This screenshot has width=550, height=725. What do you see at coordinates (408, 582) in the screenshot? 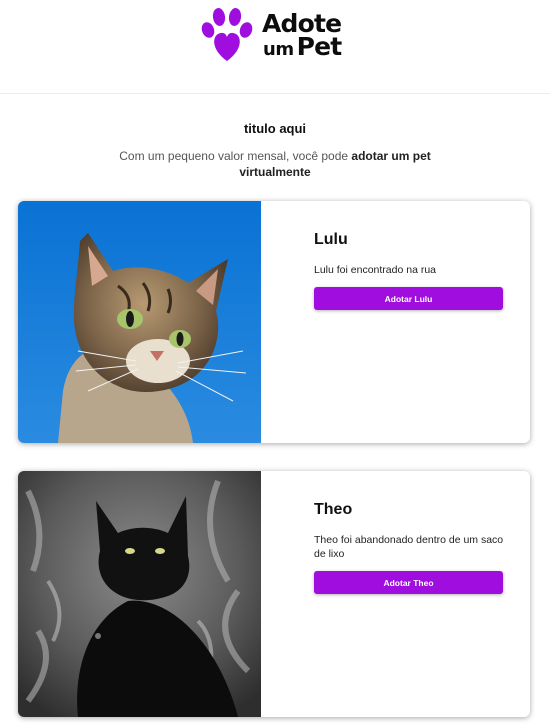
I see `adopt-theo-button: Adotar Theo` at bounding box center [408, 582].